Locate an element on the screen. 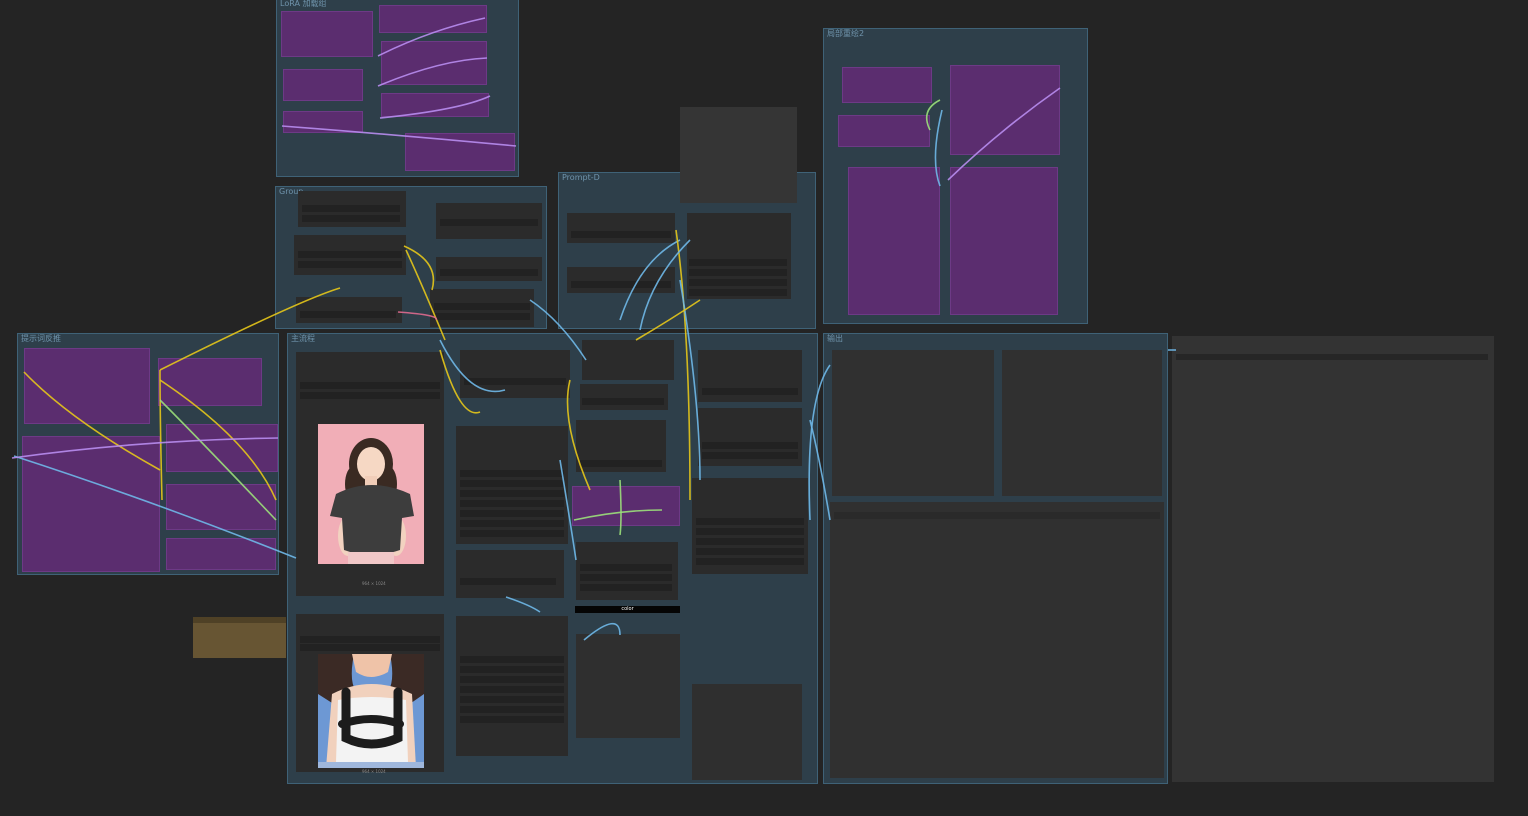  node-sampler-settings is located at coordinates (627, 571).